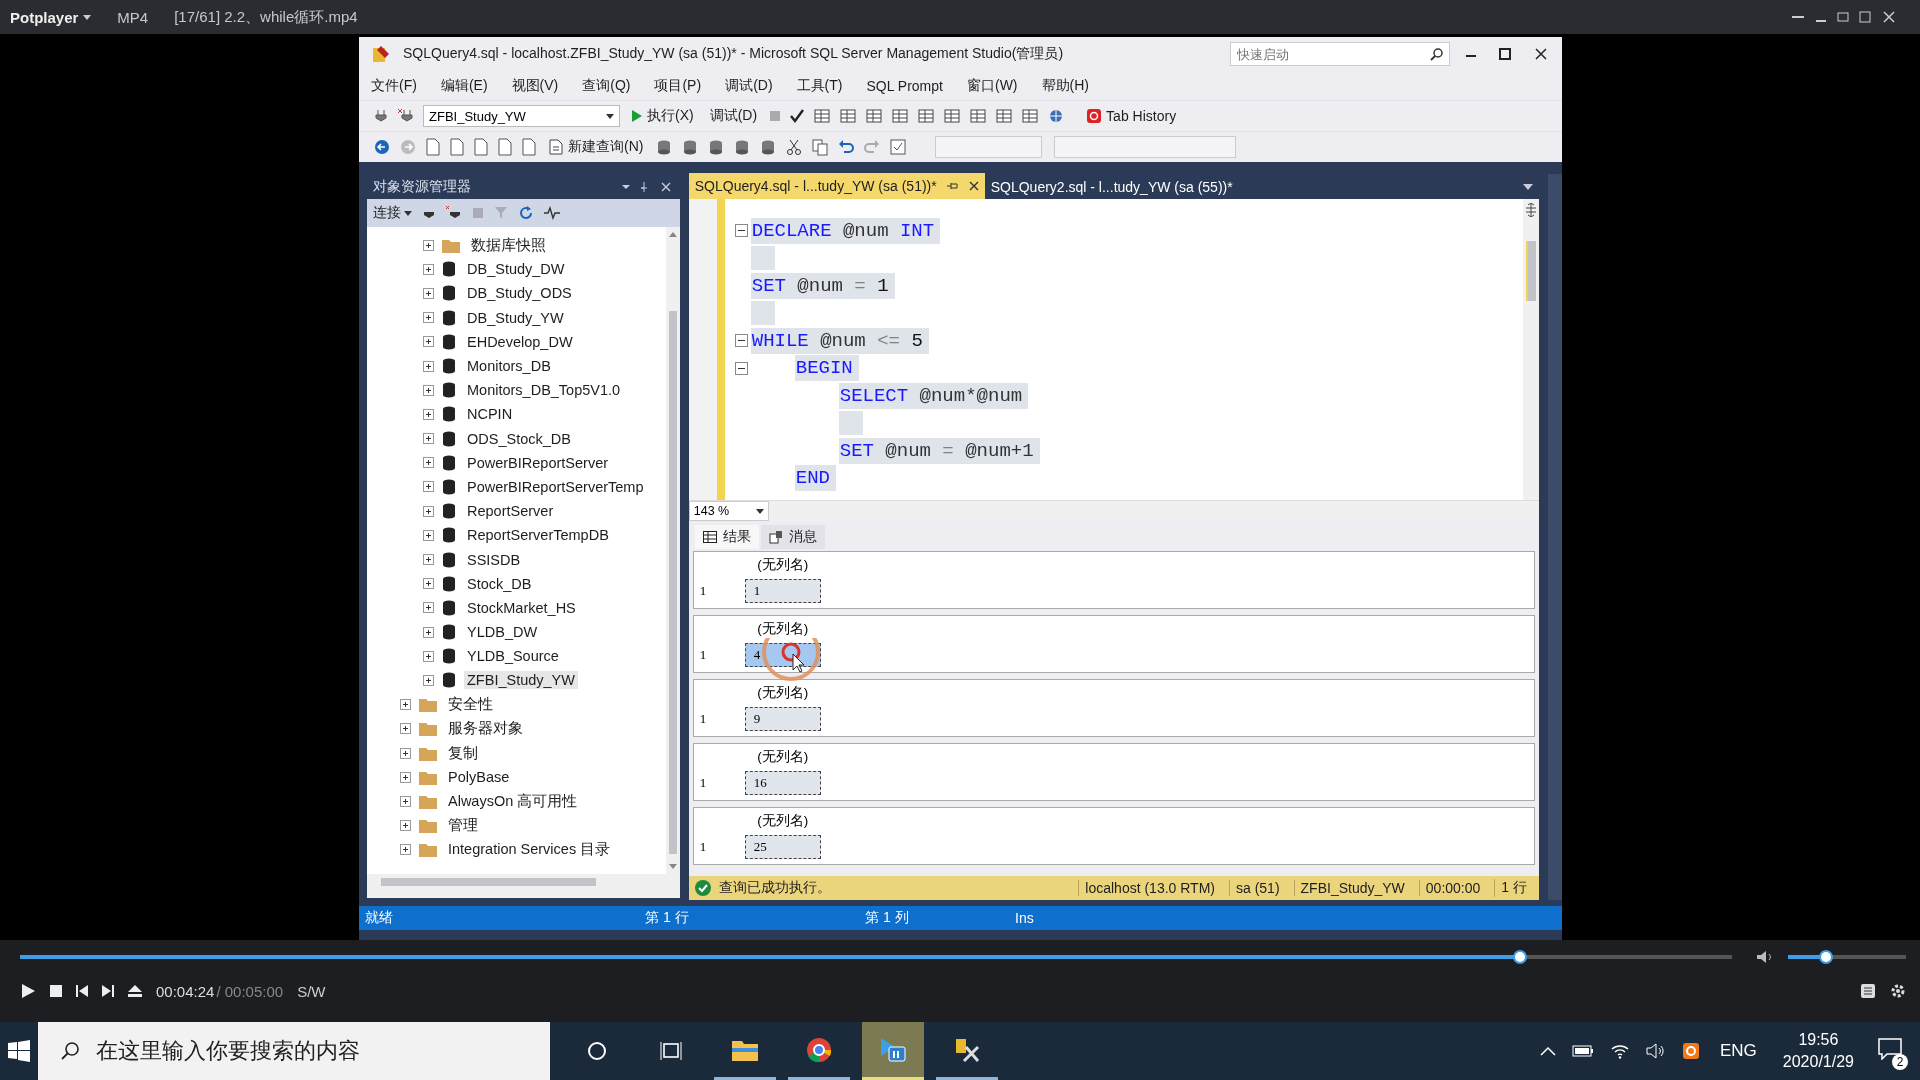  Describe the element at coordinates (513, 801) in the screenshot. I see `tree-item: AlwaysOn 高可用性` at that location.